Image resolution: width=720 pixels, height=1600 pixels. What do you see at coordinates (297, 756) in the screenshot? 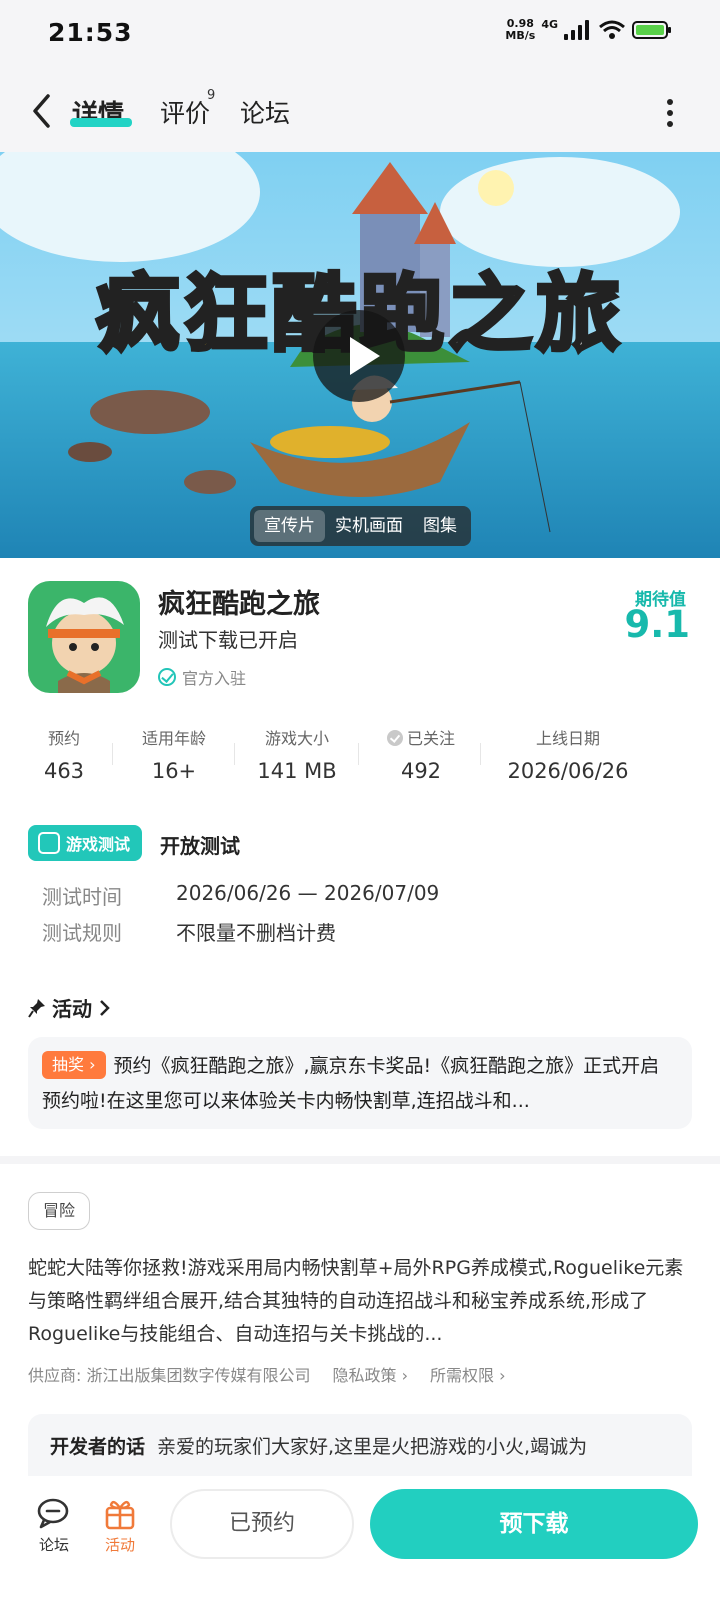
I see `stat-size: 游戏大小 141 MB` at bounding box center [297, 756].